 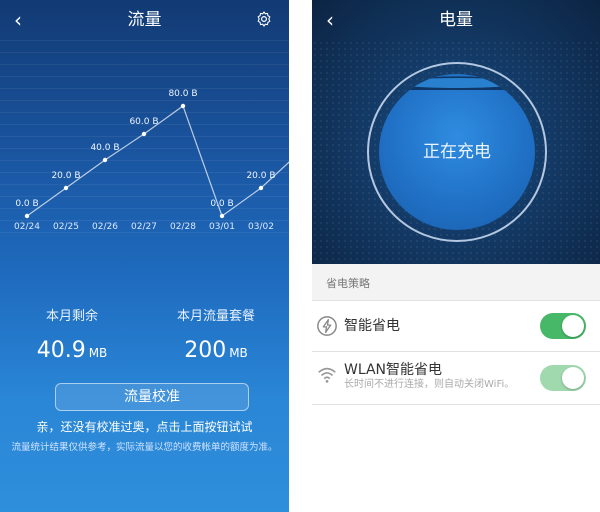 I want to click on remaining-value-row: 40.9 MB, so click(x=72, y=352).